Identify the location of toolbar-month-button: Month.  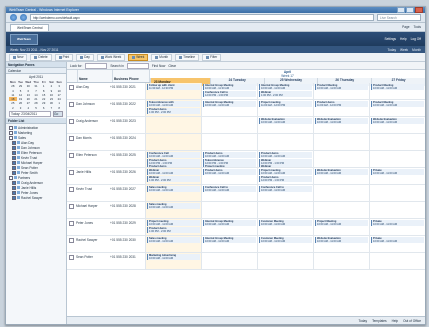
(162, 57).